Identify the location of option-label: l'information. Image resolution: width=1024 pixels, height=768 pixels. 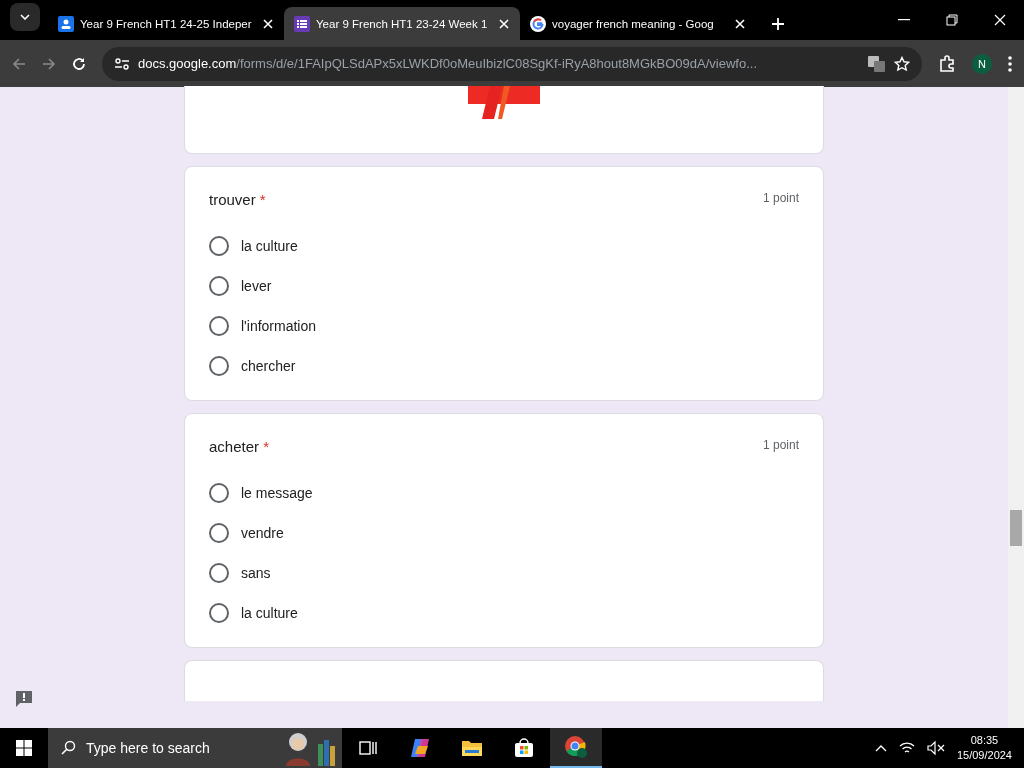
(279, 326).